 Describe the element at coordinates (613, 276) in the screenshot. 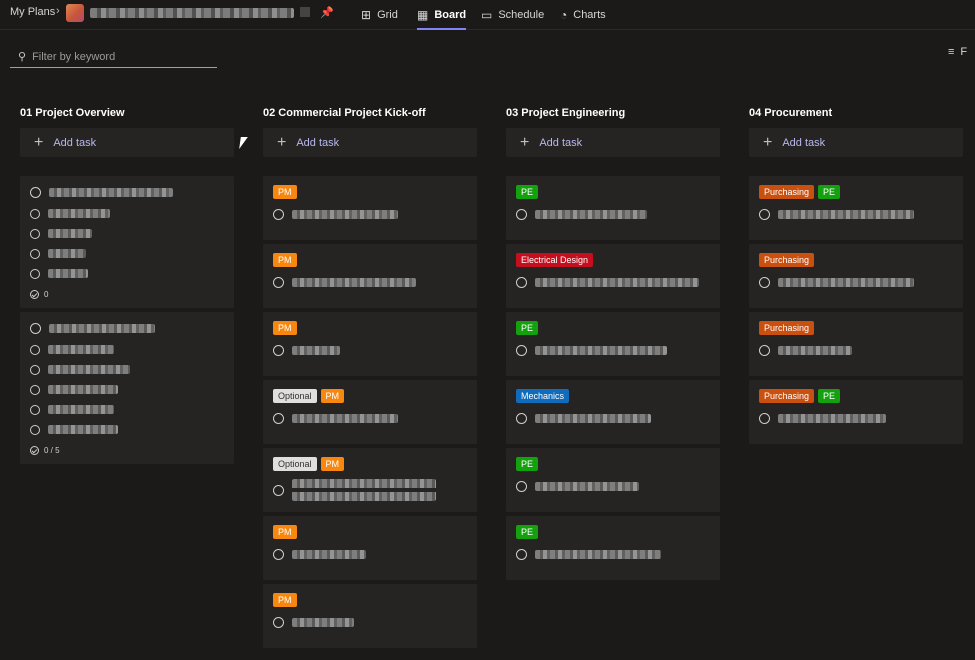

I see `task-card: Electrical Design` at that location.